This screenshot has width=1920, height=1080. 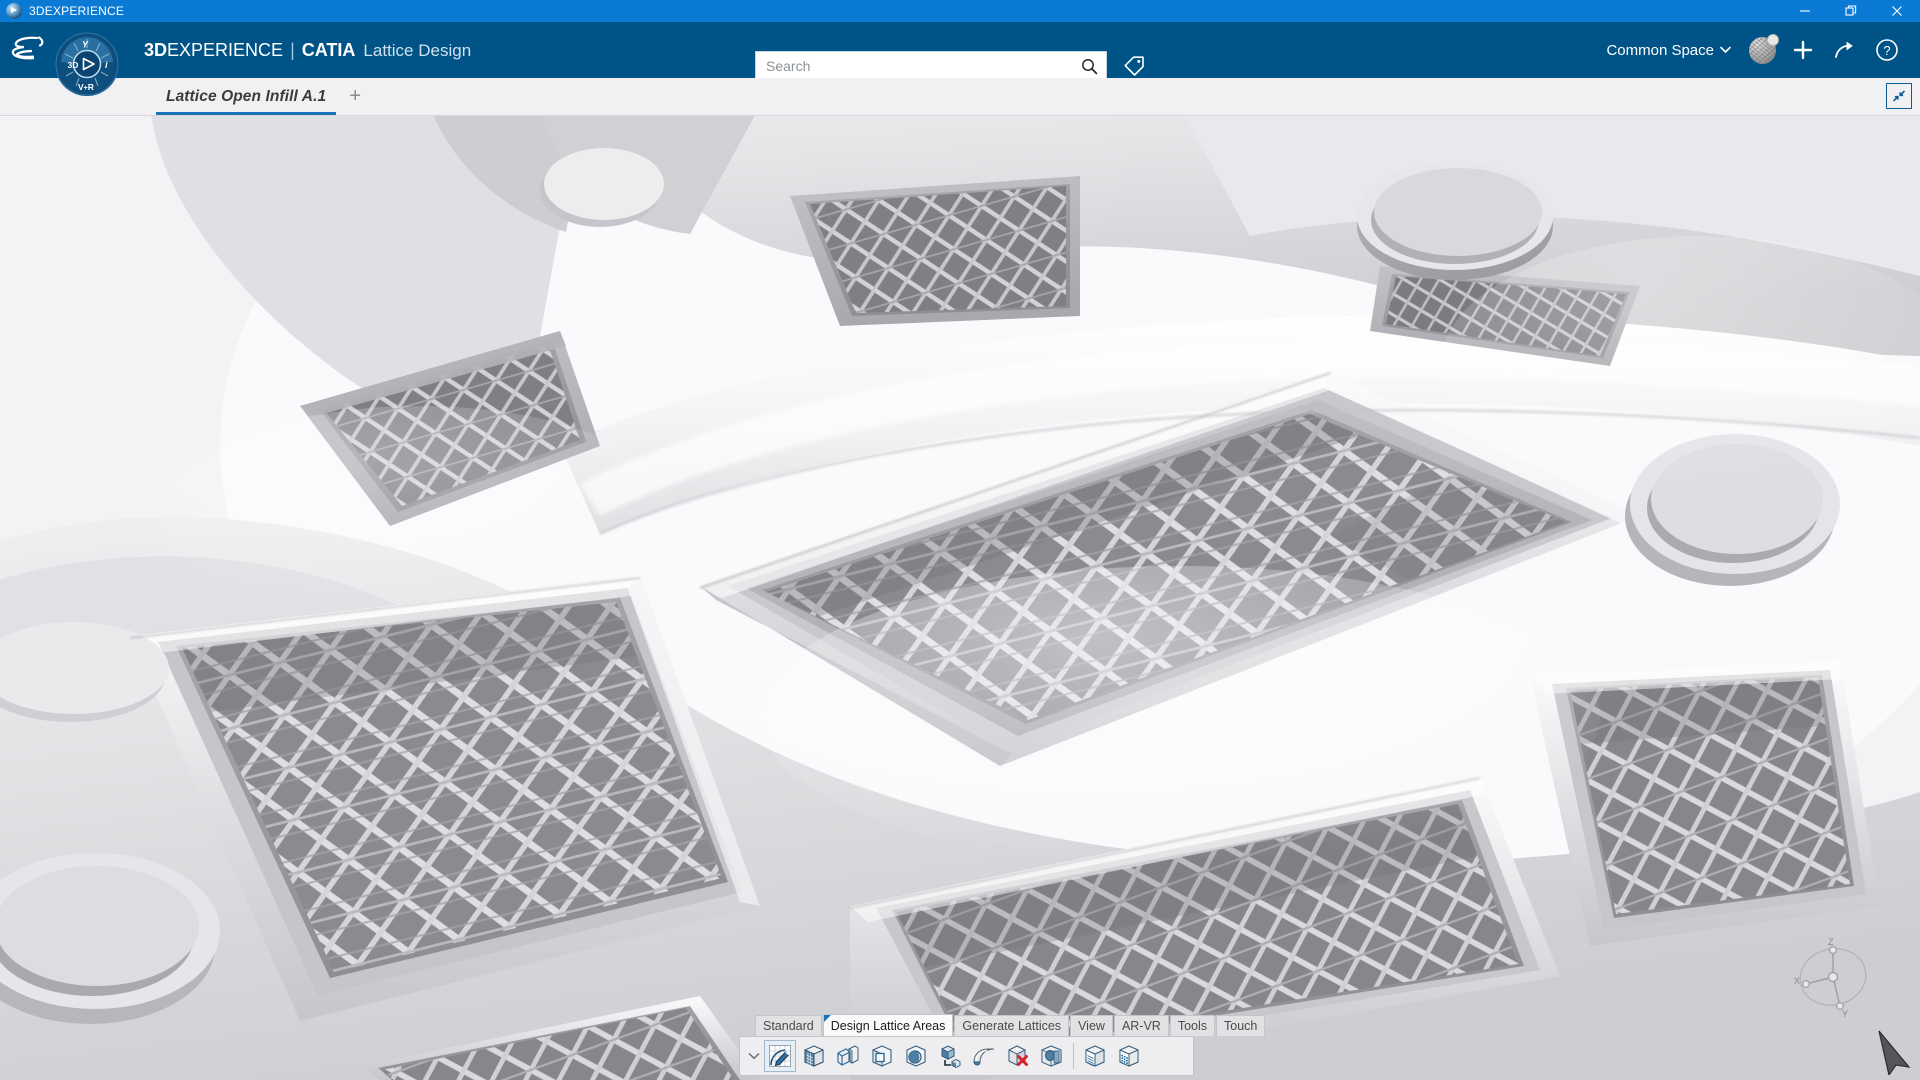 What do you see at coordinates (882, 1056) in the screenshot?
I see `pocket-face-cube-icon` at bounding box center [882, 1056].